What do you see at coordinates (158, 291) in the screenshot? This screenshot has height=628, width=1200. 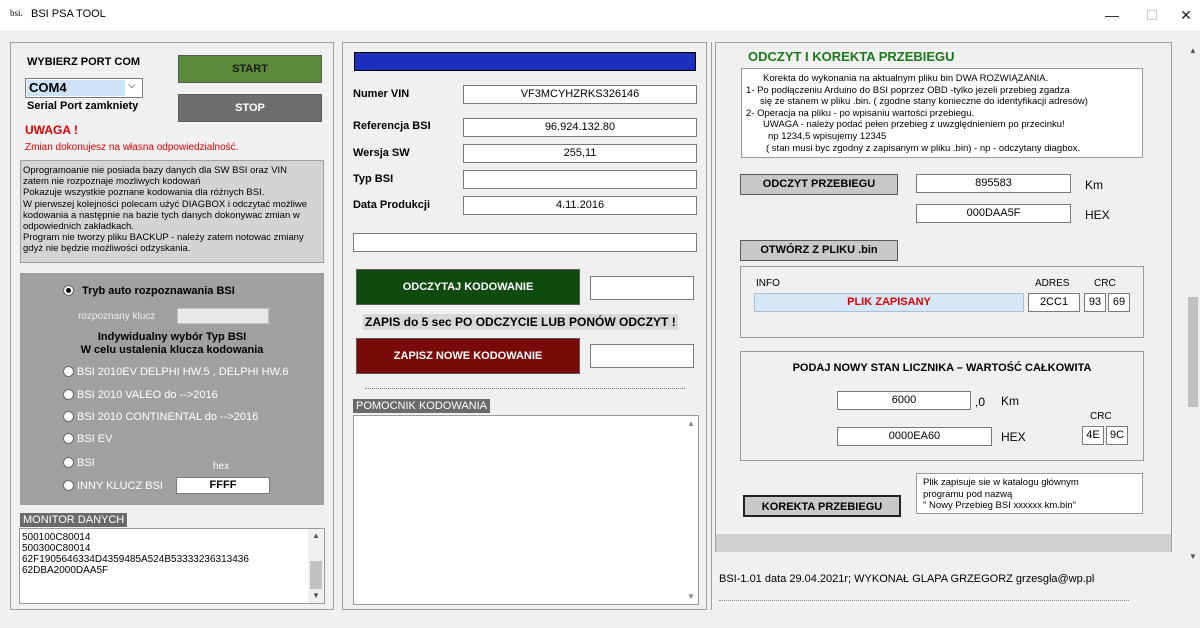 I see `auto-mode-label: Tryb auto rozpoznawania BSI` at bounding box center [158, 291].